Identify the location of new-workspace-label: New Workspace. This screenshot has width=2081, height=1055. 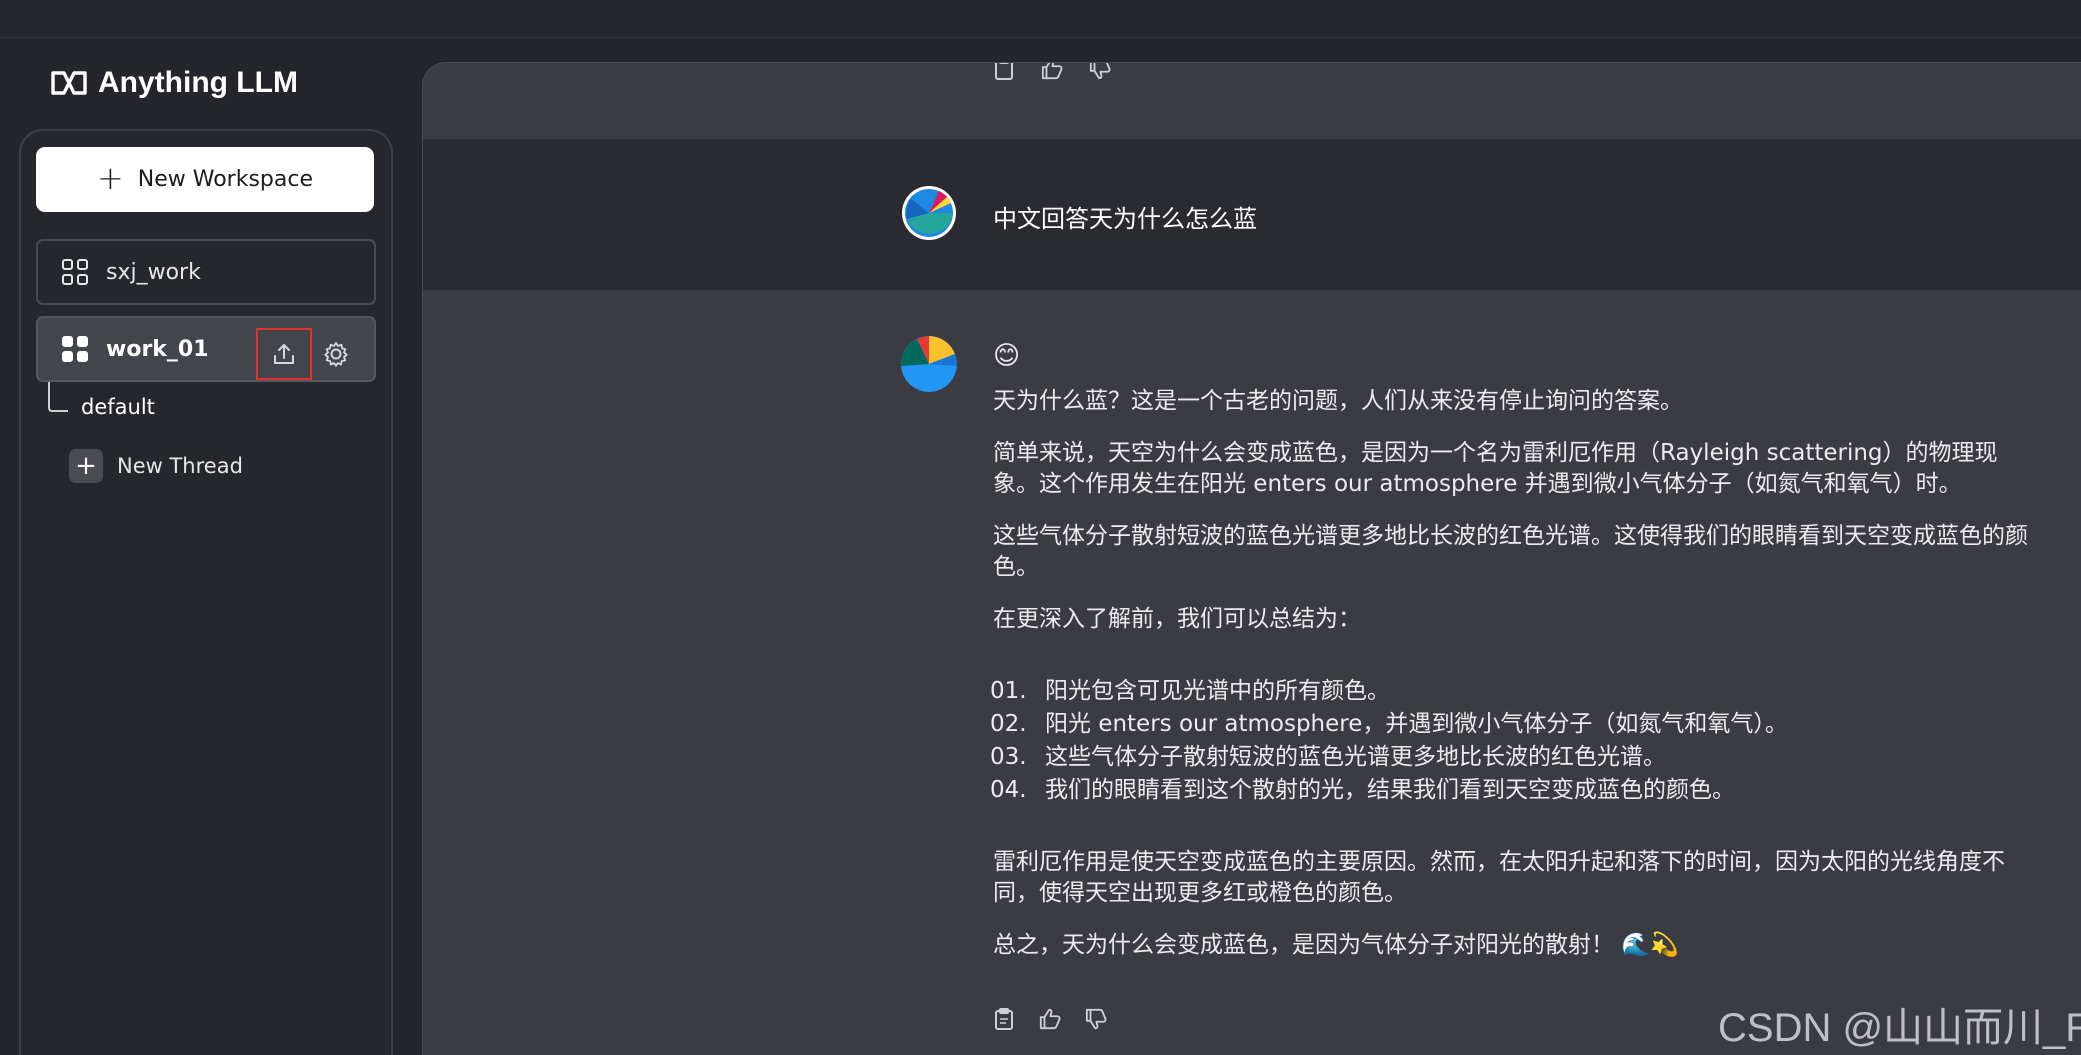
(225, 179).